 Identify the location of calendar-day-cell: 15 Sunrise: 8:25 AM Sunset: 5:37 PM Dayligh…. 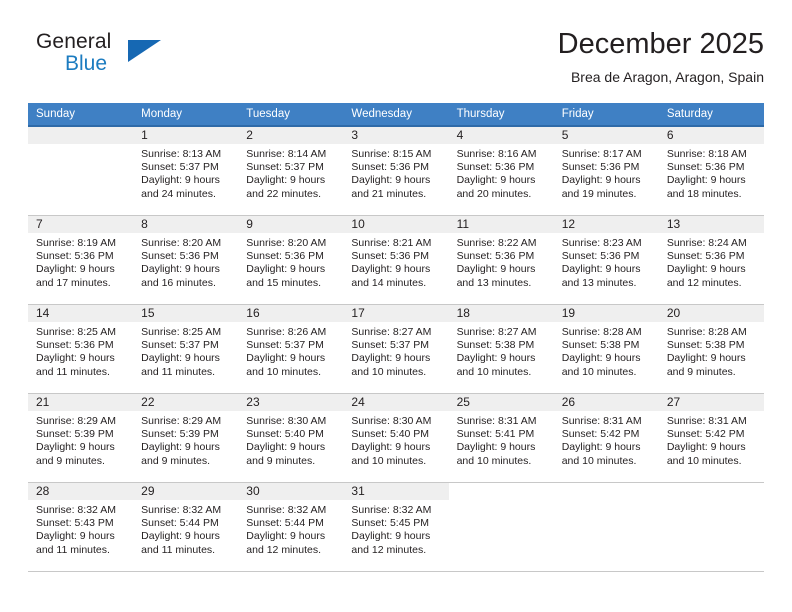
(186, 349).